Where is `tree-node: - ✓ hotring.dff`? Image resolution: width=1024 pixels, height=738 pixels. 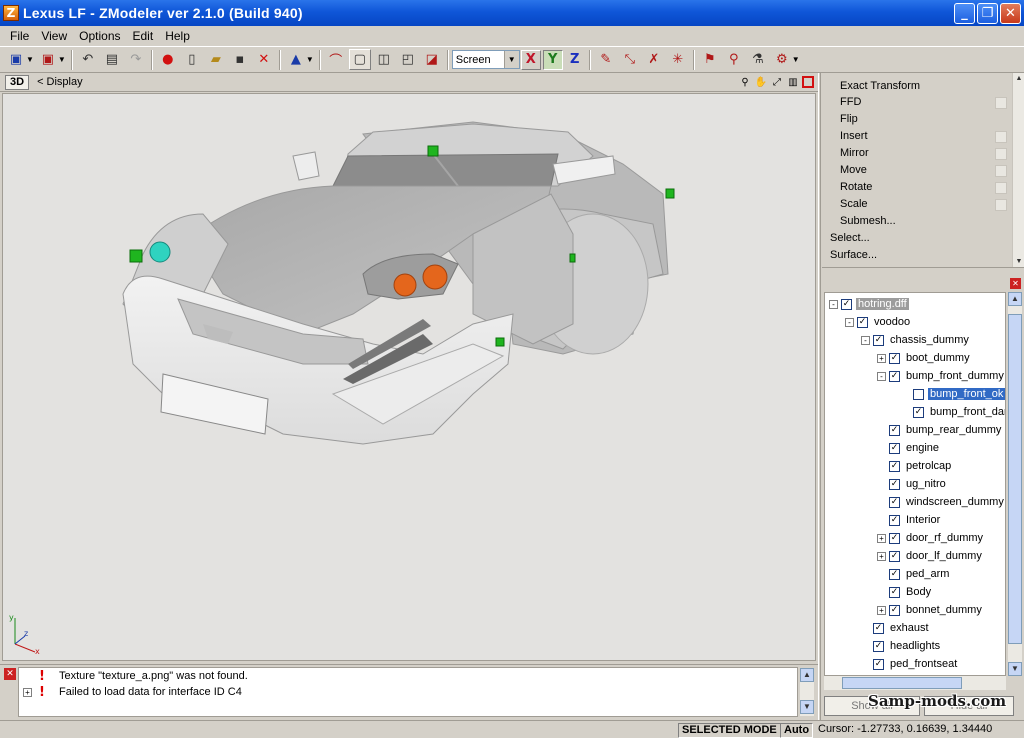 tree-node: - ✓ hotring.dff is located at coordinates (869, 304).